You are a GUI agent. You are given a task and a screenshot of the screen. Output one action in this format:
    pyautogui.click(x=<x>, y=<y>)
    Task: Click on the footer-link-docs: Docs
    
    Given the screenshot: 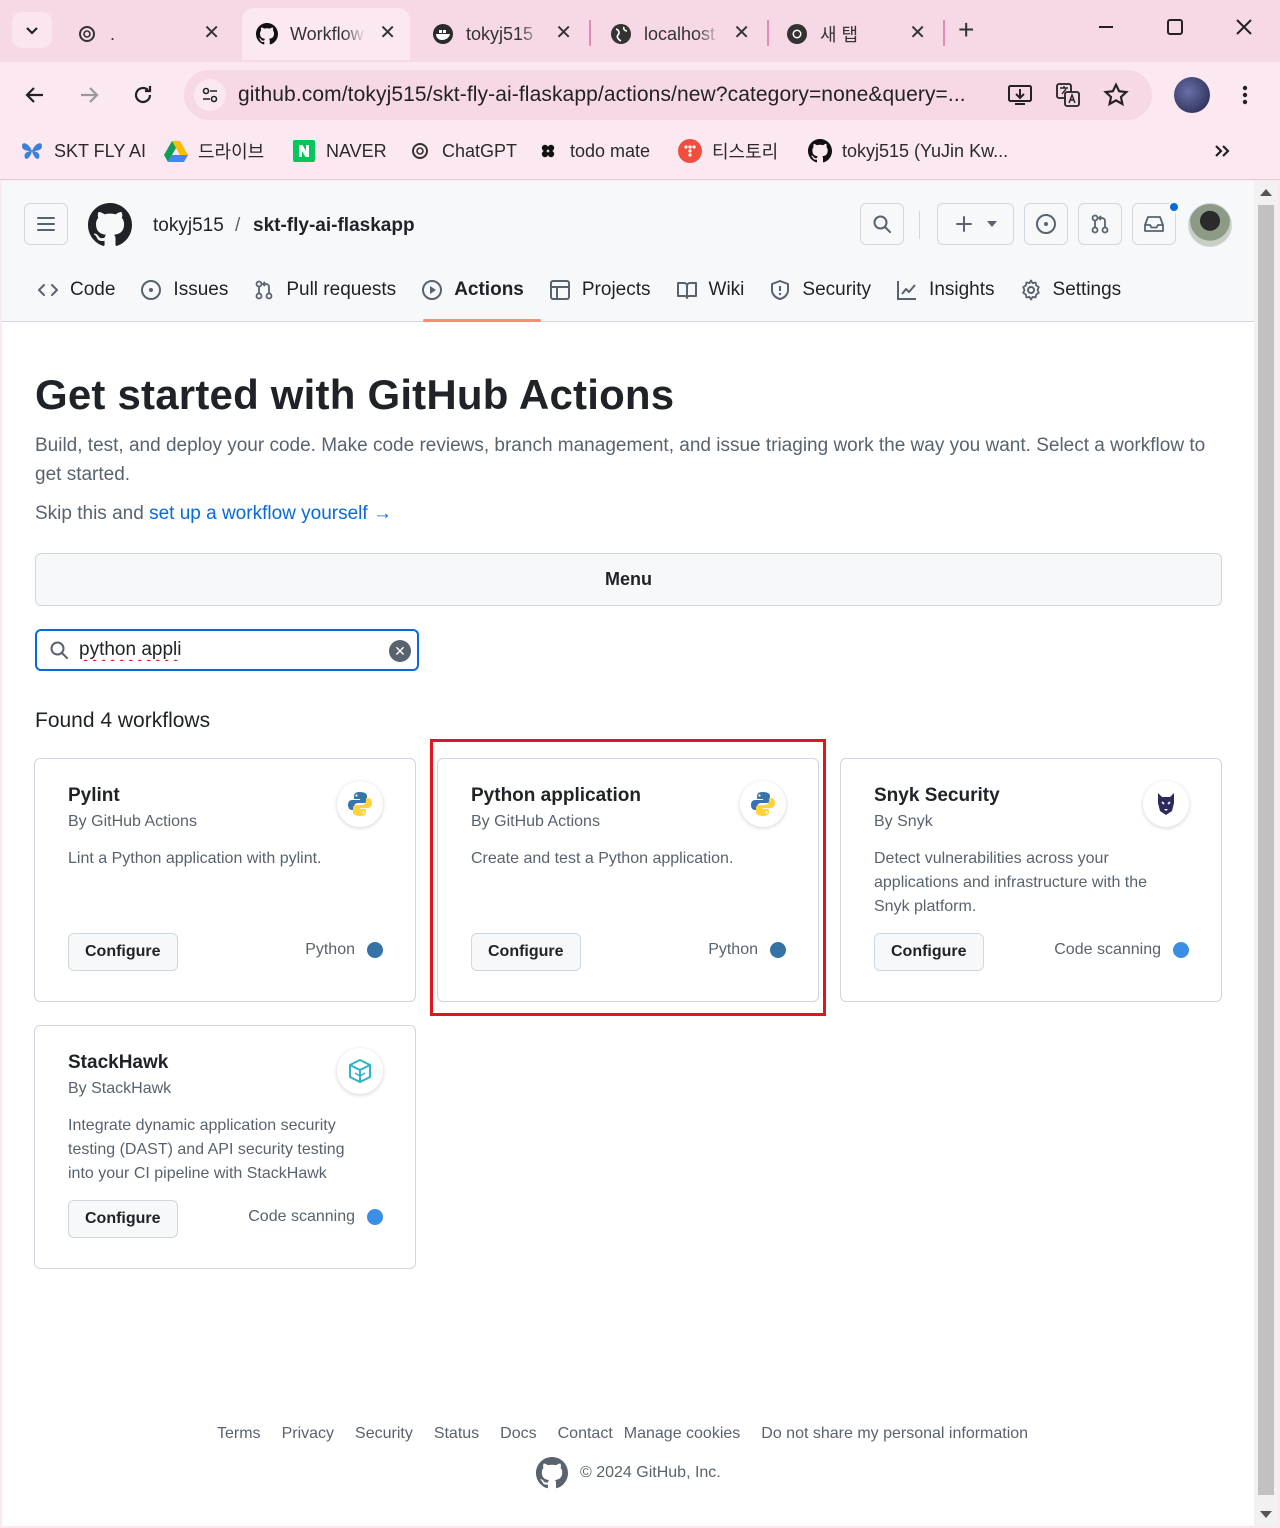 What is the action you would take?
    pyautogui.click(x=518, y=1434)
    